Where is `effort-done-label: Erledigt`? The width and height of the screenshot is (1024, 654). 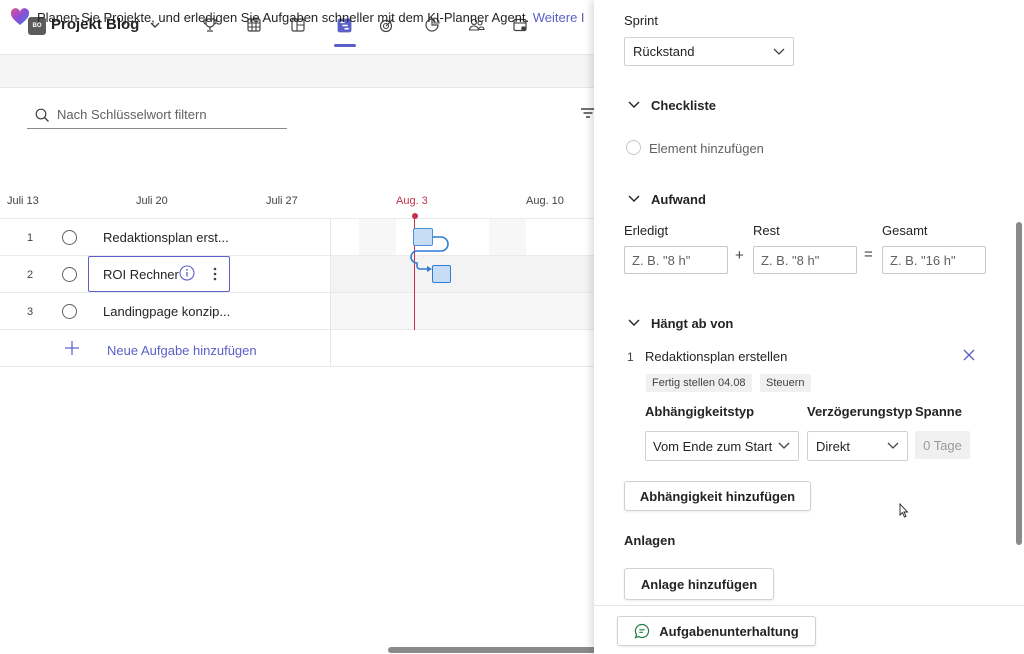
effort-done-label: Erledigt is located at coordinates (646, 230).